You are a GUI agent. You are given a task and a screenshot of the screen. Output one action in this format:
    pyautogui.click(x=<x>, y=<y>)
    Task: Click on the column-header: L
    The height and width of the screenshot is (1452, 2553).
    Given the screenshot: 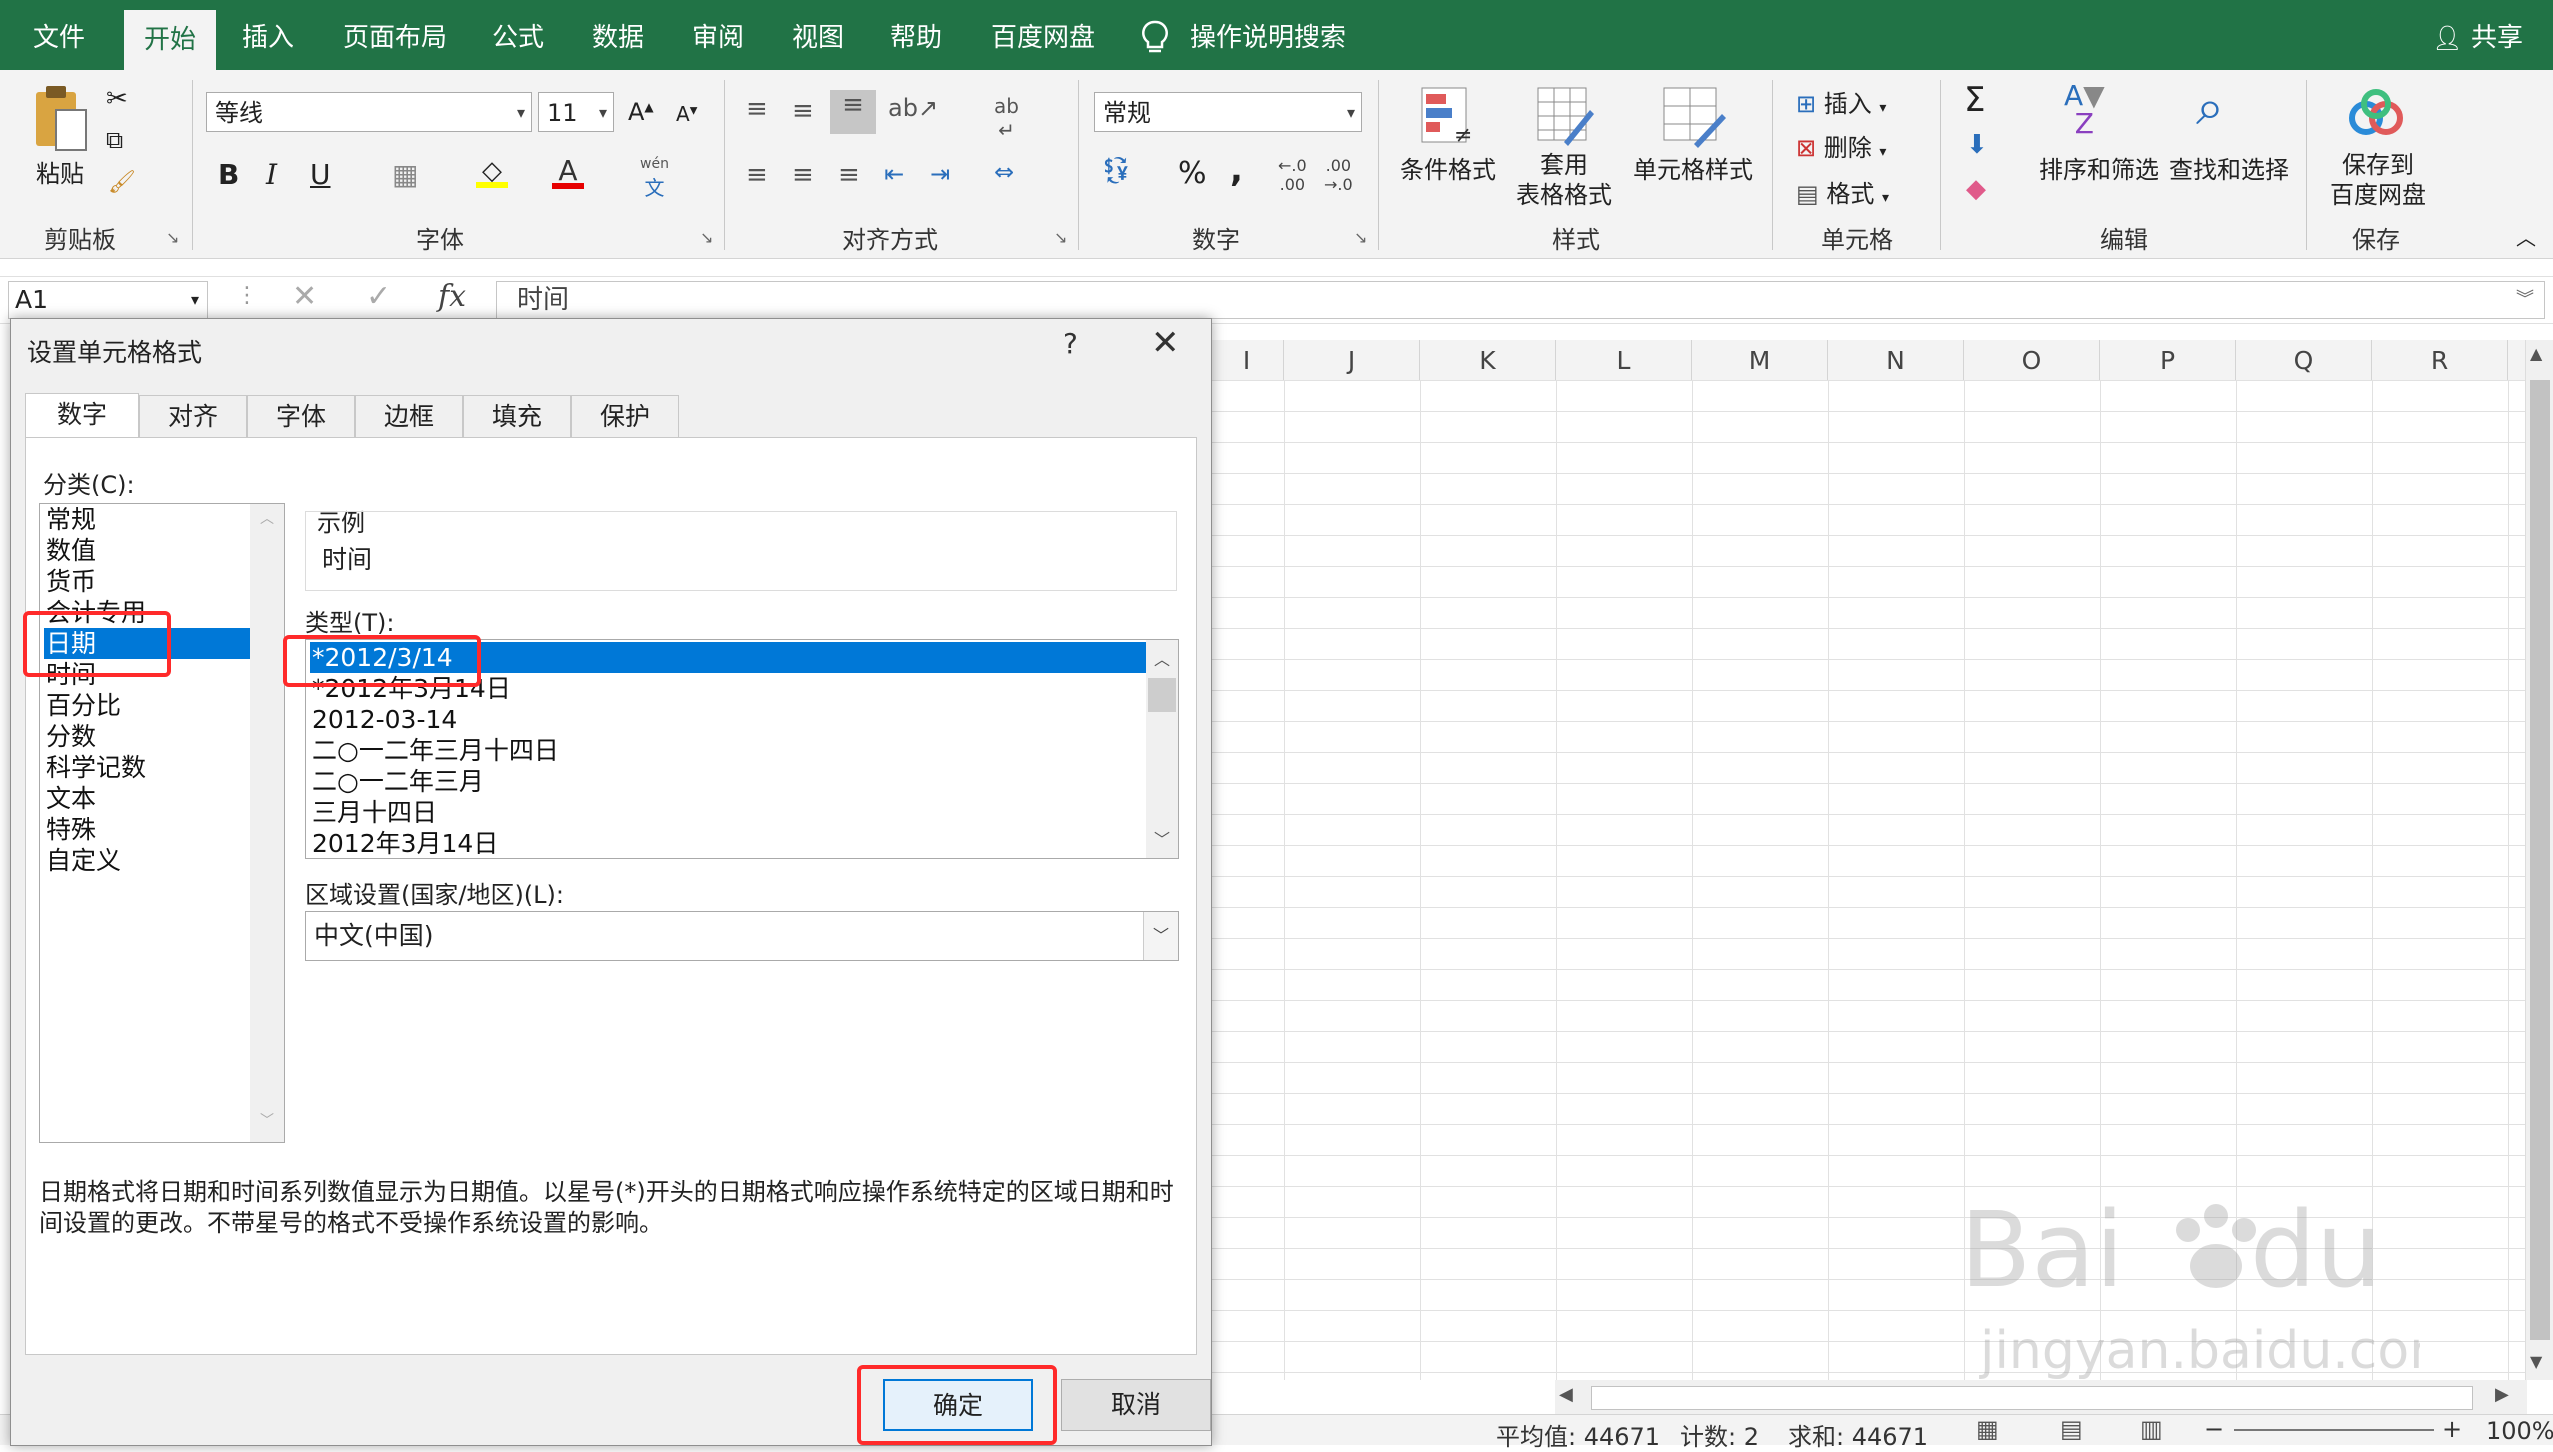 What is the action you would take?
    pyautogui.click(x=1624, y=360)
    